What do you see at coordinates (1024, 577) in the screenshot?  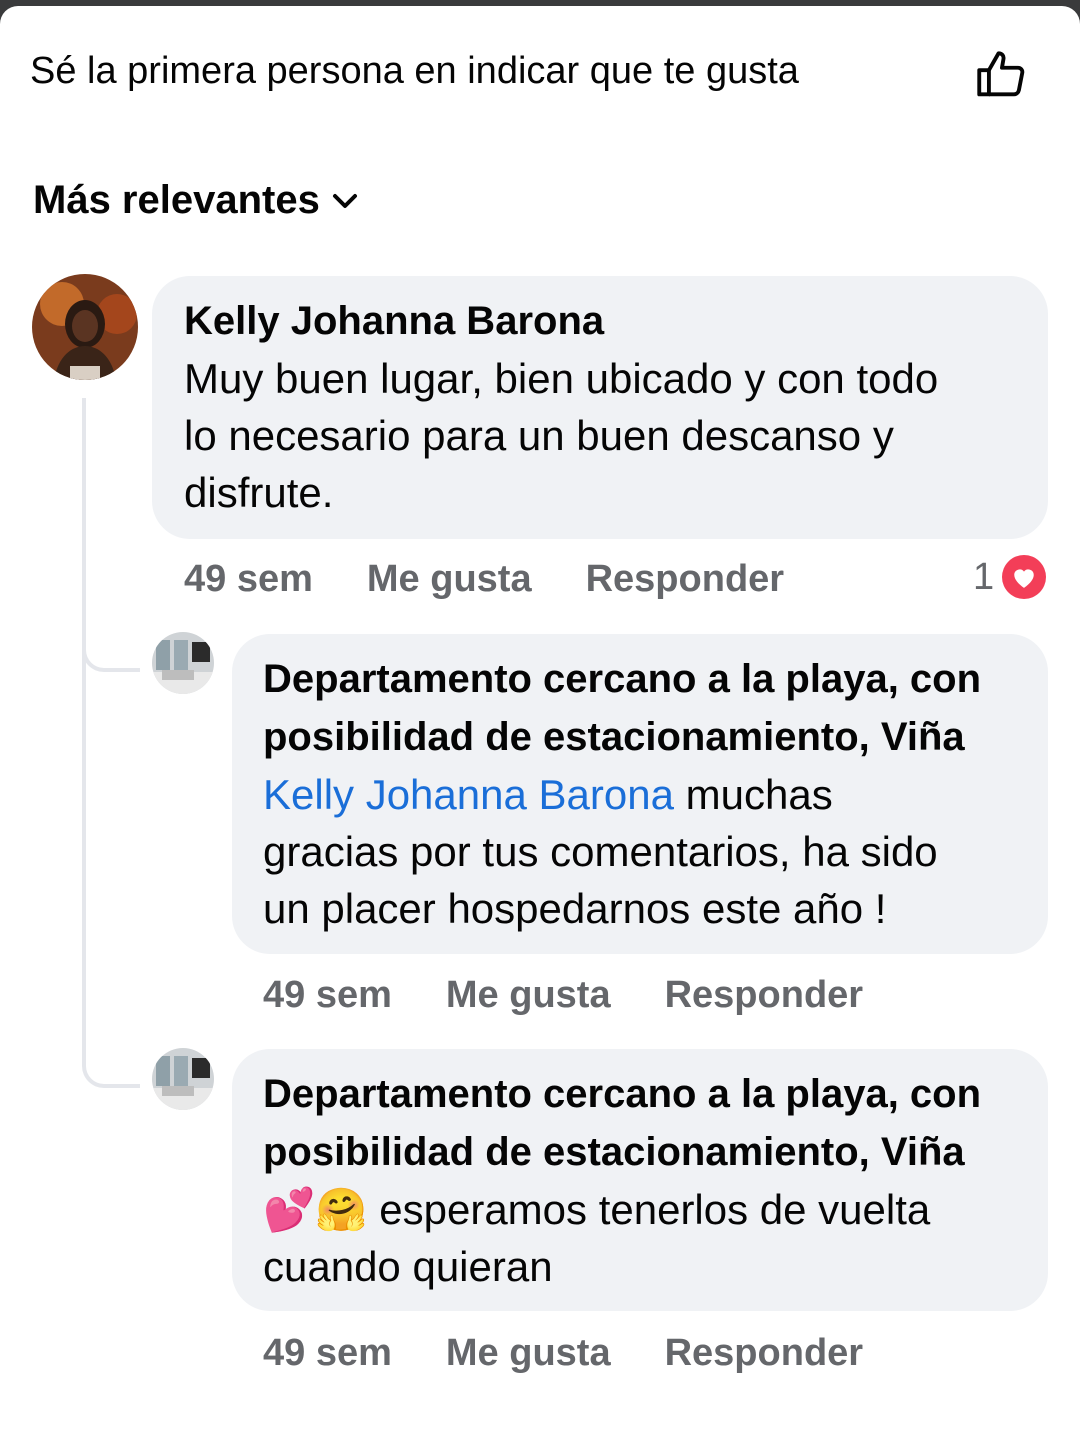 I see `heart-reaction-icon` at bounding box center [1024, 577].